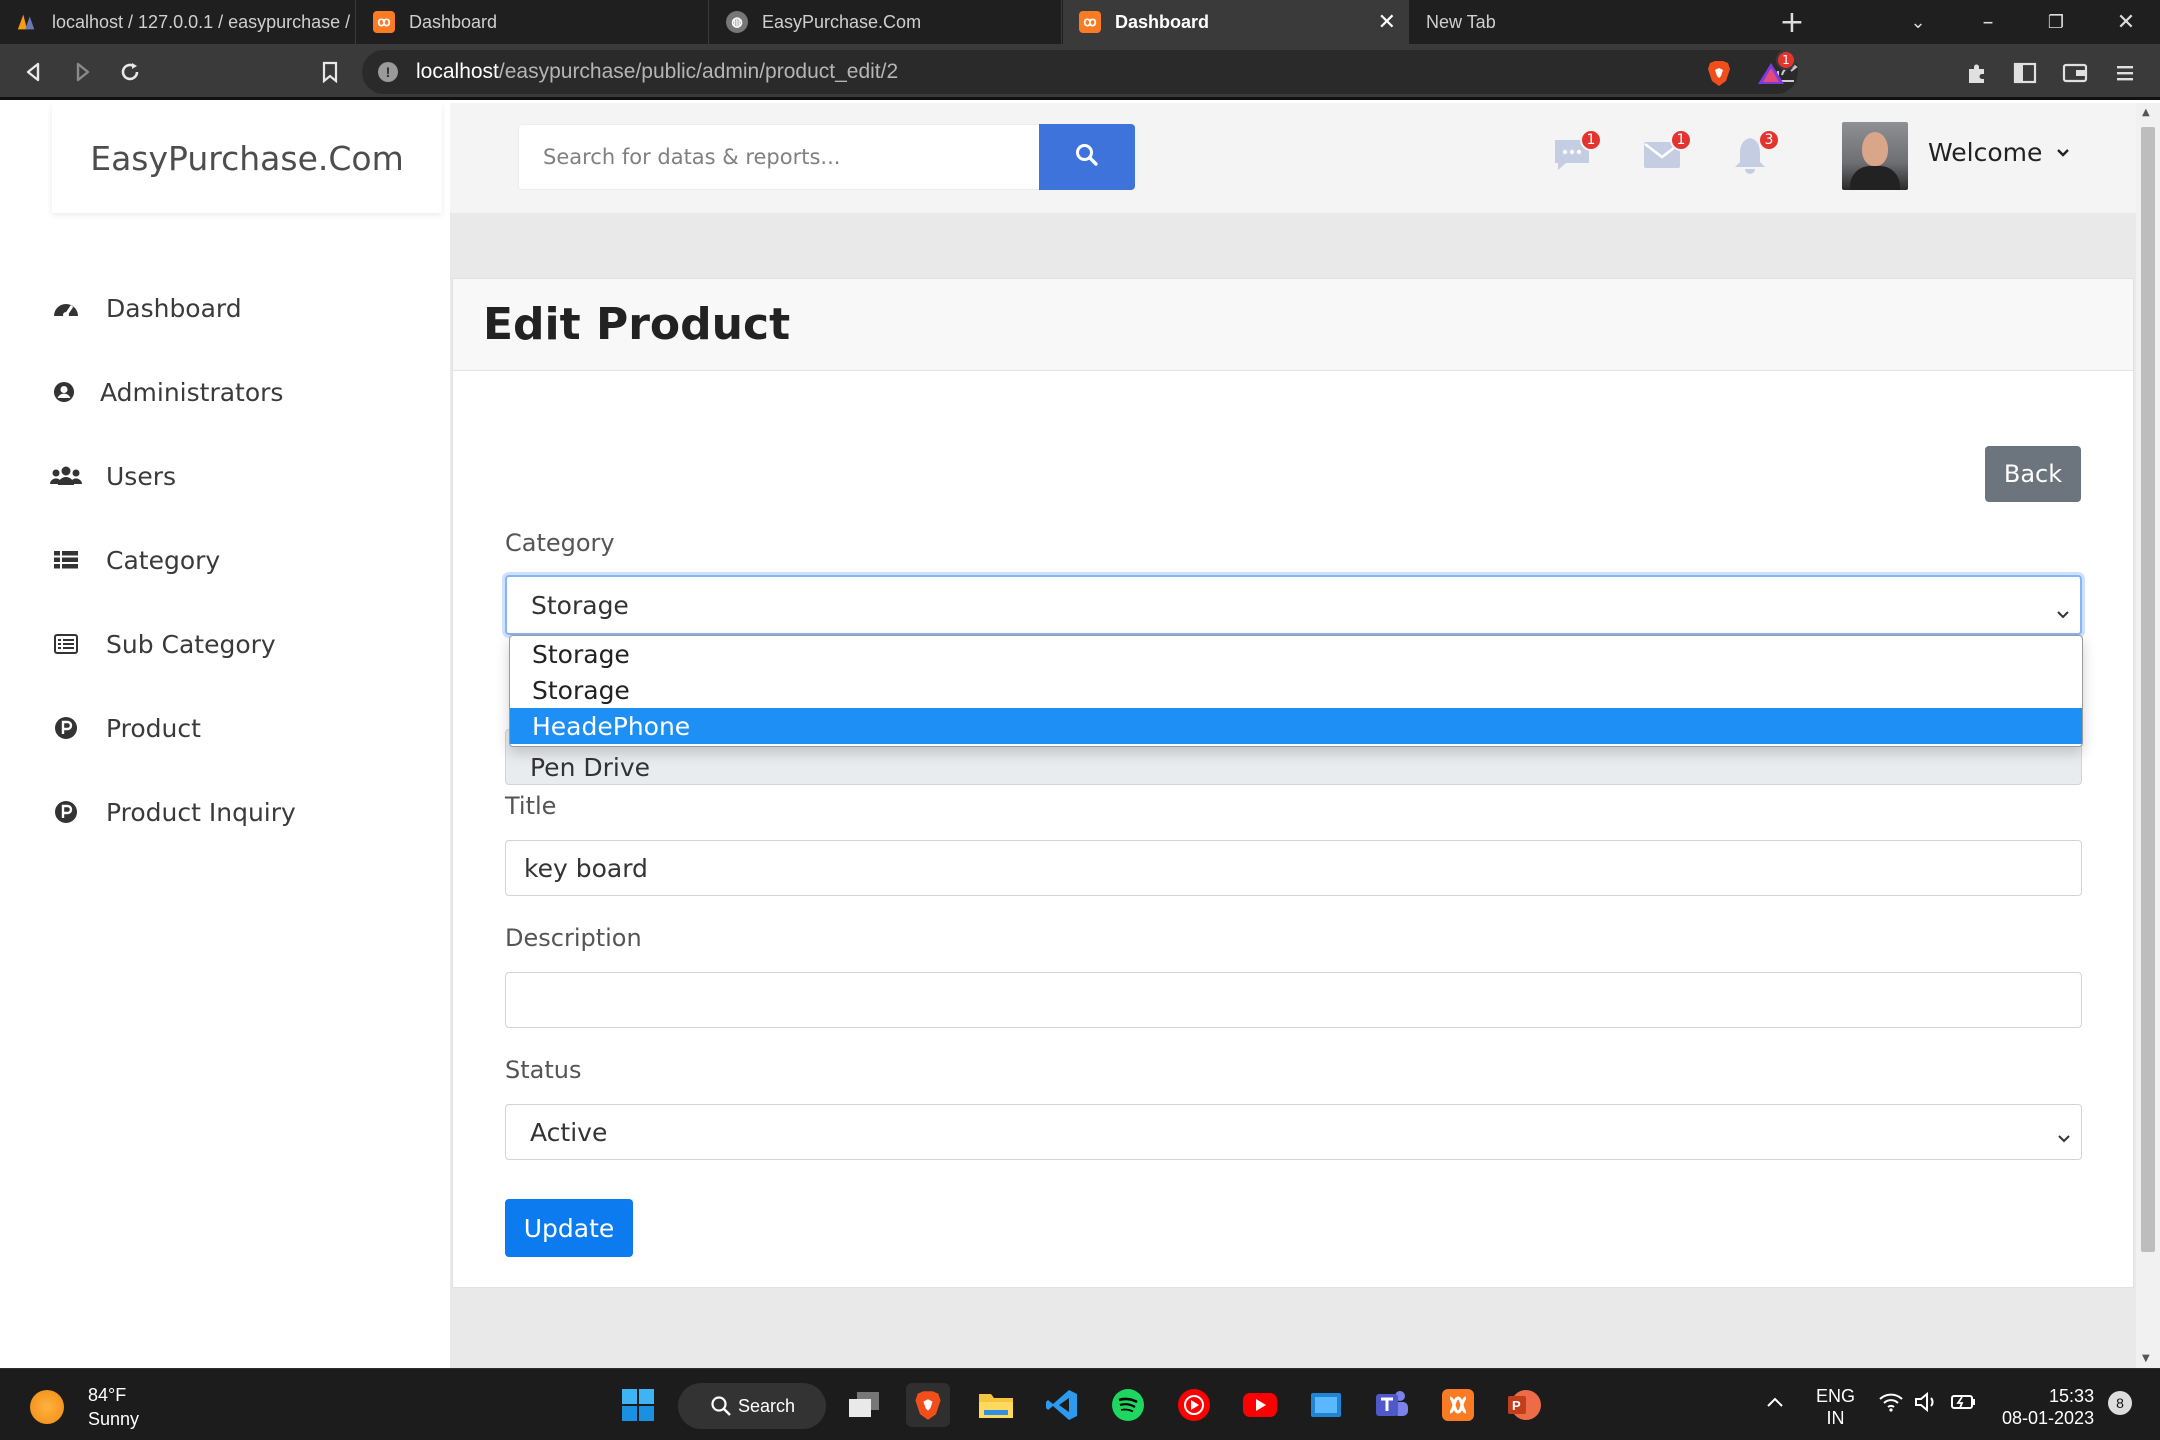  Describe the element at coordinates (560, 543) in the screenshot. I see `category-label: Category` at that location.